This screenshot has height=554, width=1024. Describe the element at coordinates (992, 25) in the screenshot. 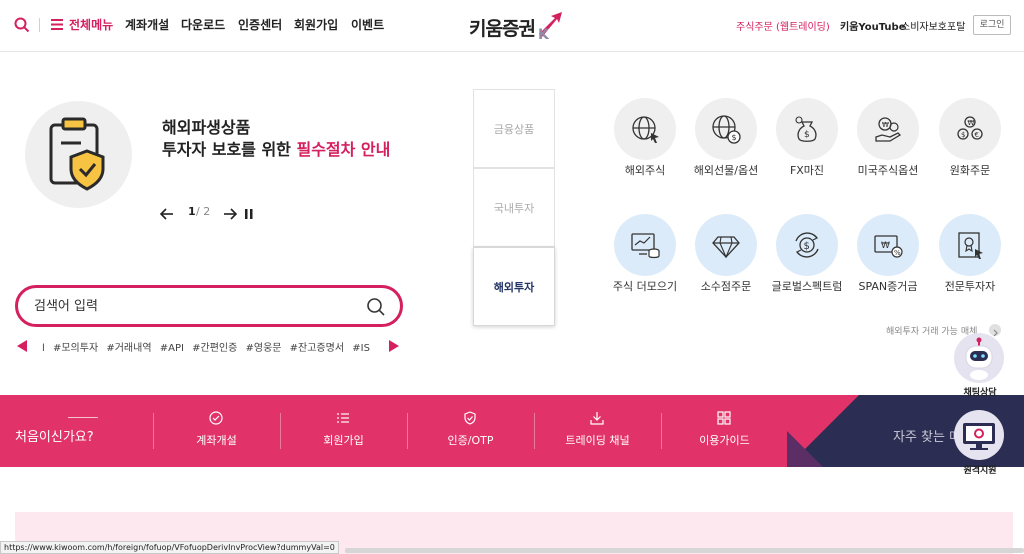

I see `login-button: 로그인` at that location.